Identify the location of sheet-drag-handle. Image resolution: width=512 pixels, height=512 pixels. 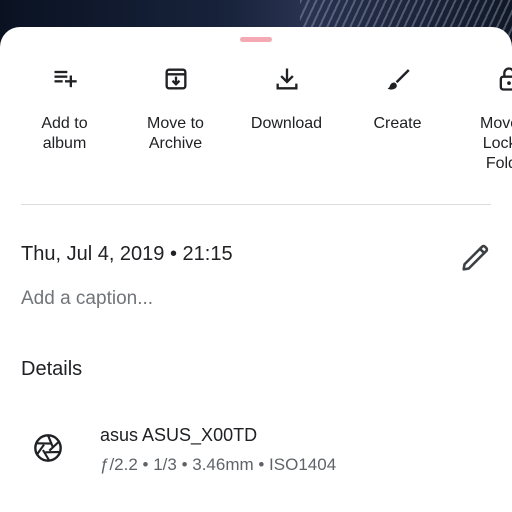
(256, 39).